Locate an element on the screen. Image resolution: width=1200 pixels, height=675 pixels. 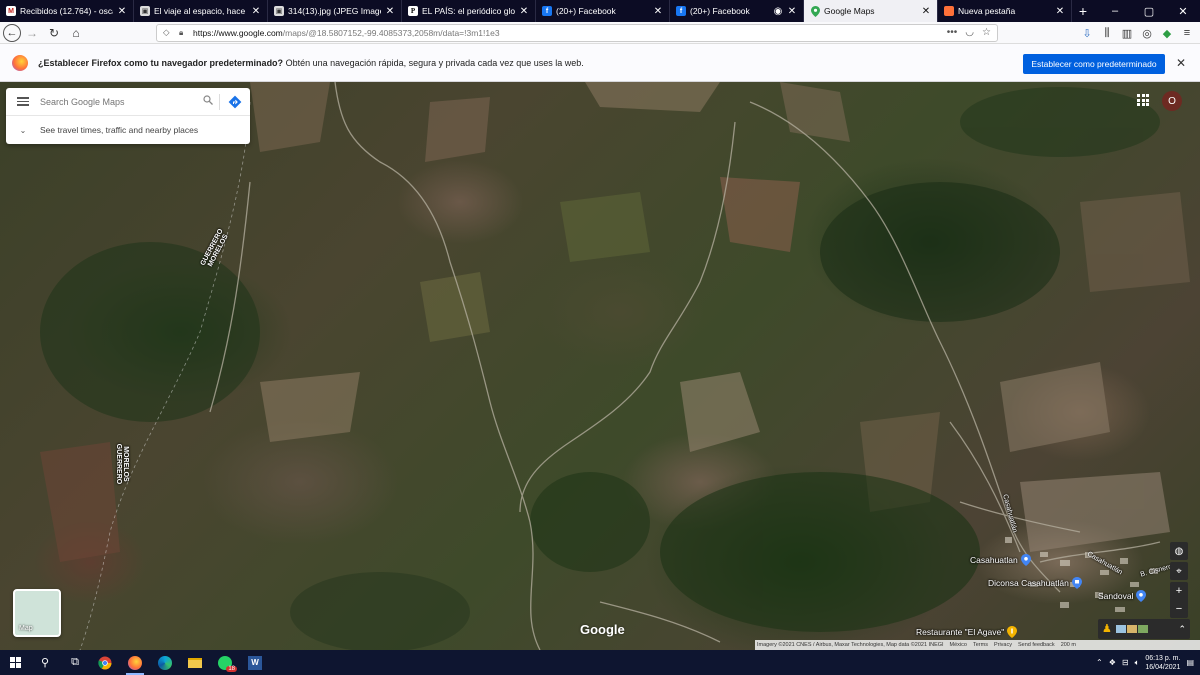
system-tray: ⌃ ❖ ⊟ 🔈︎ 06:13 p. m. 16/04/2021 ▤ is located at coordinates (1148, 662).